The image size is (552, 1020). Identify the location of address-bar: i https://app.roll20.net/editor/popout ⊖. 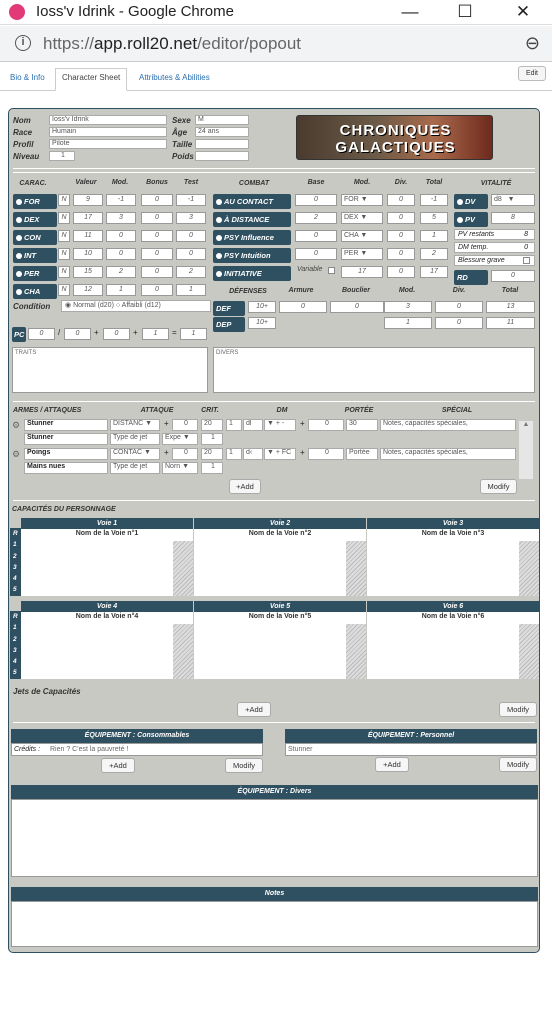
(276, 44).